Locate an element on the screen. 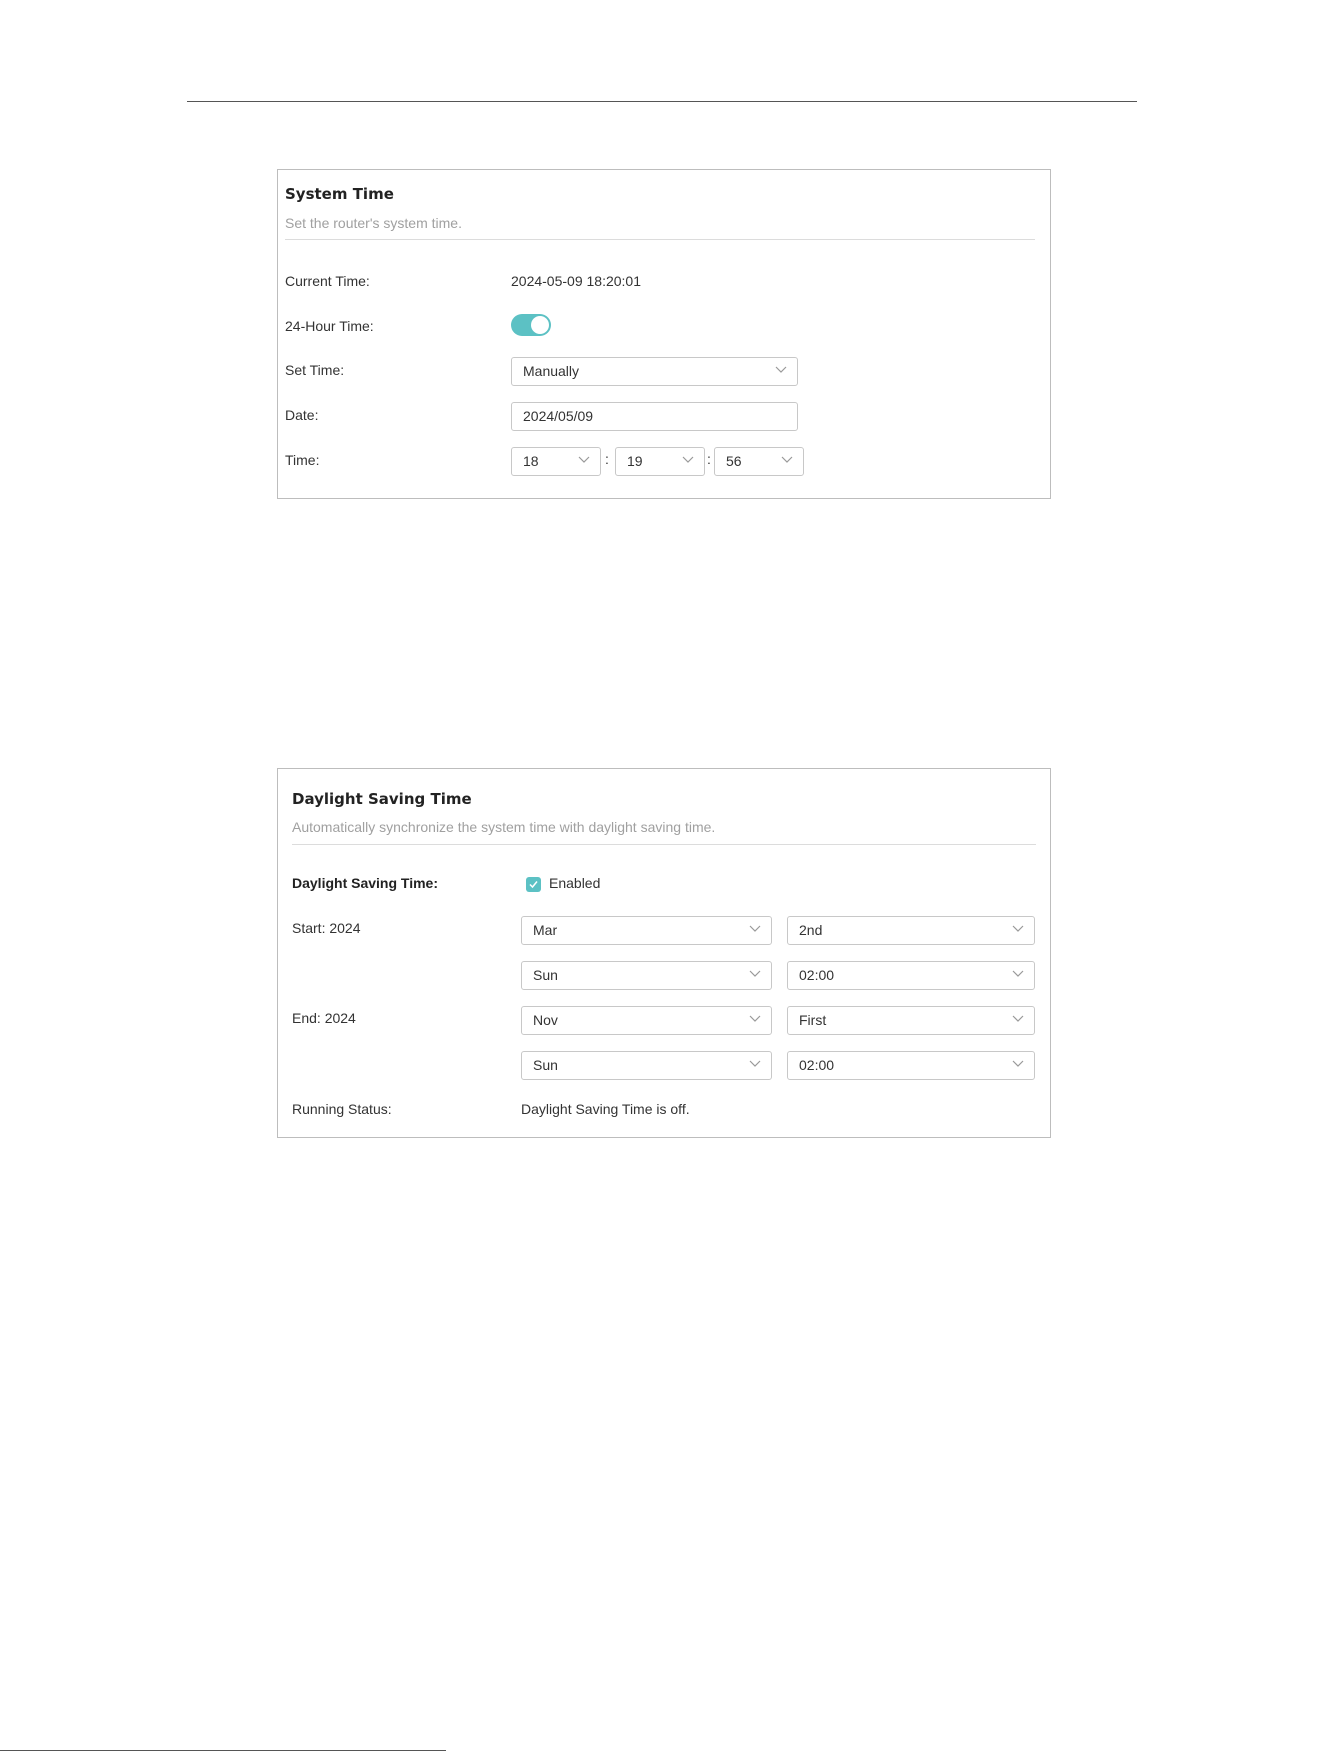  start-week-select: 2nd is located at coordinates (911, 930).